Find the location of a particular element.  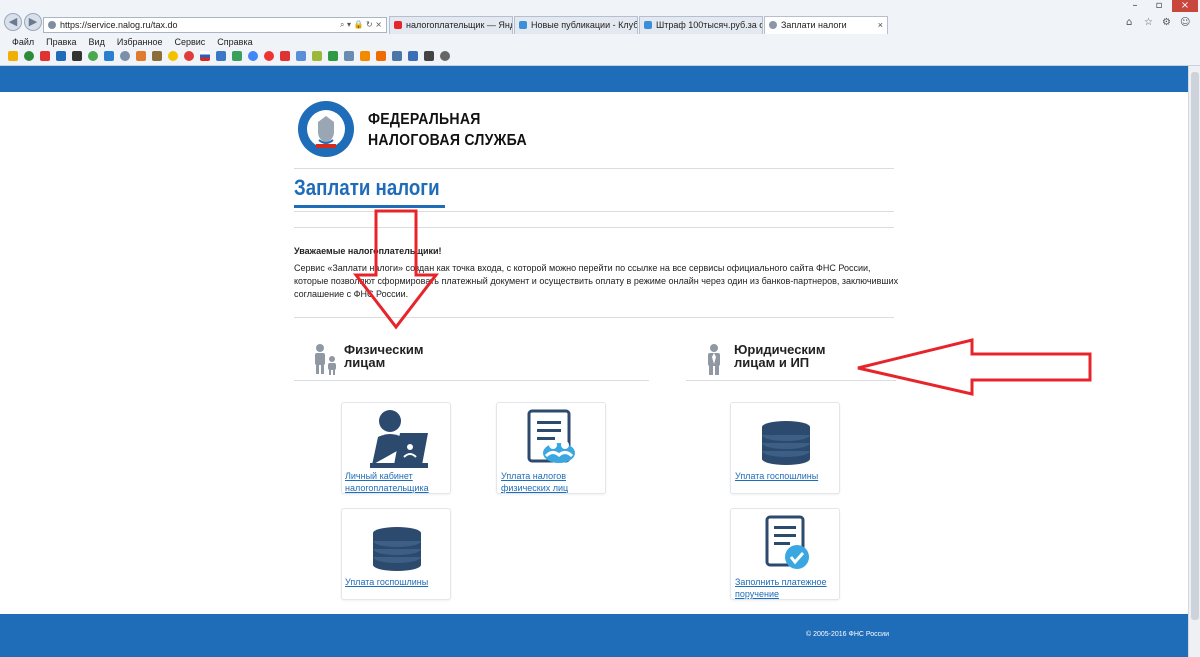

individuals-section-title: Физическим лицам is located at coordinates (384, 356).